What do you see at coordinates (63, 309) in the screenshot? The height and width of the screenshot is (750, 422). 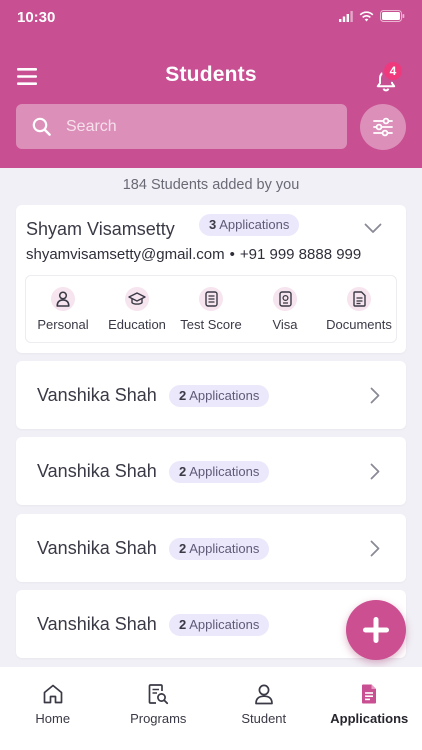 I see `section-personal: Personal` at bounding box center [63, 309].